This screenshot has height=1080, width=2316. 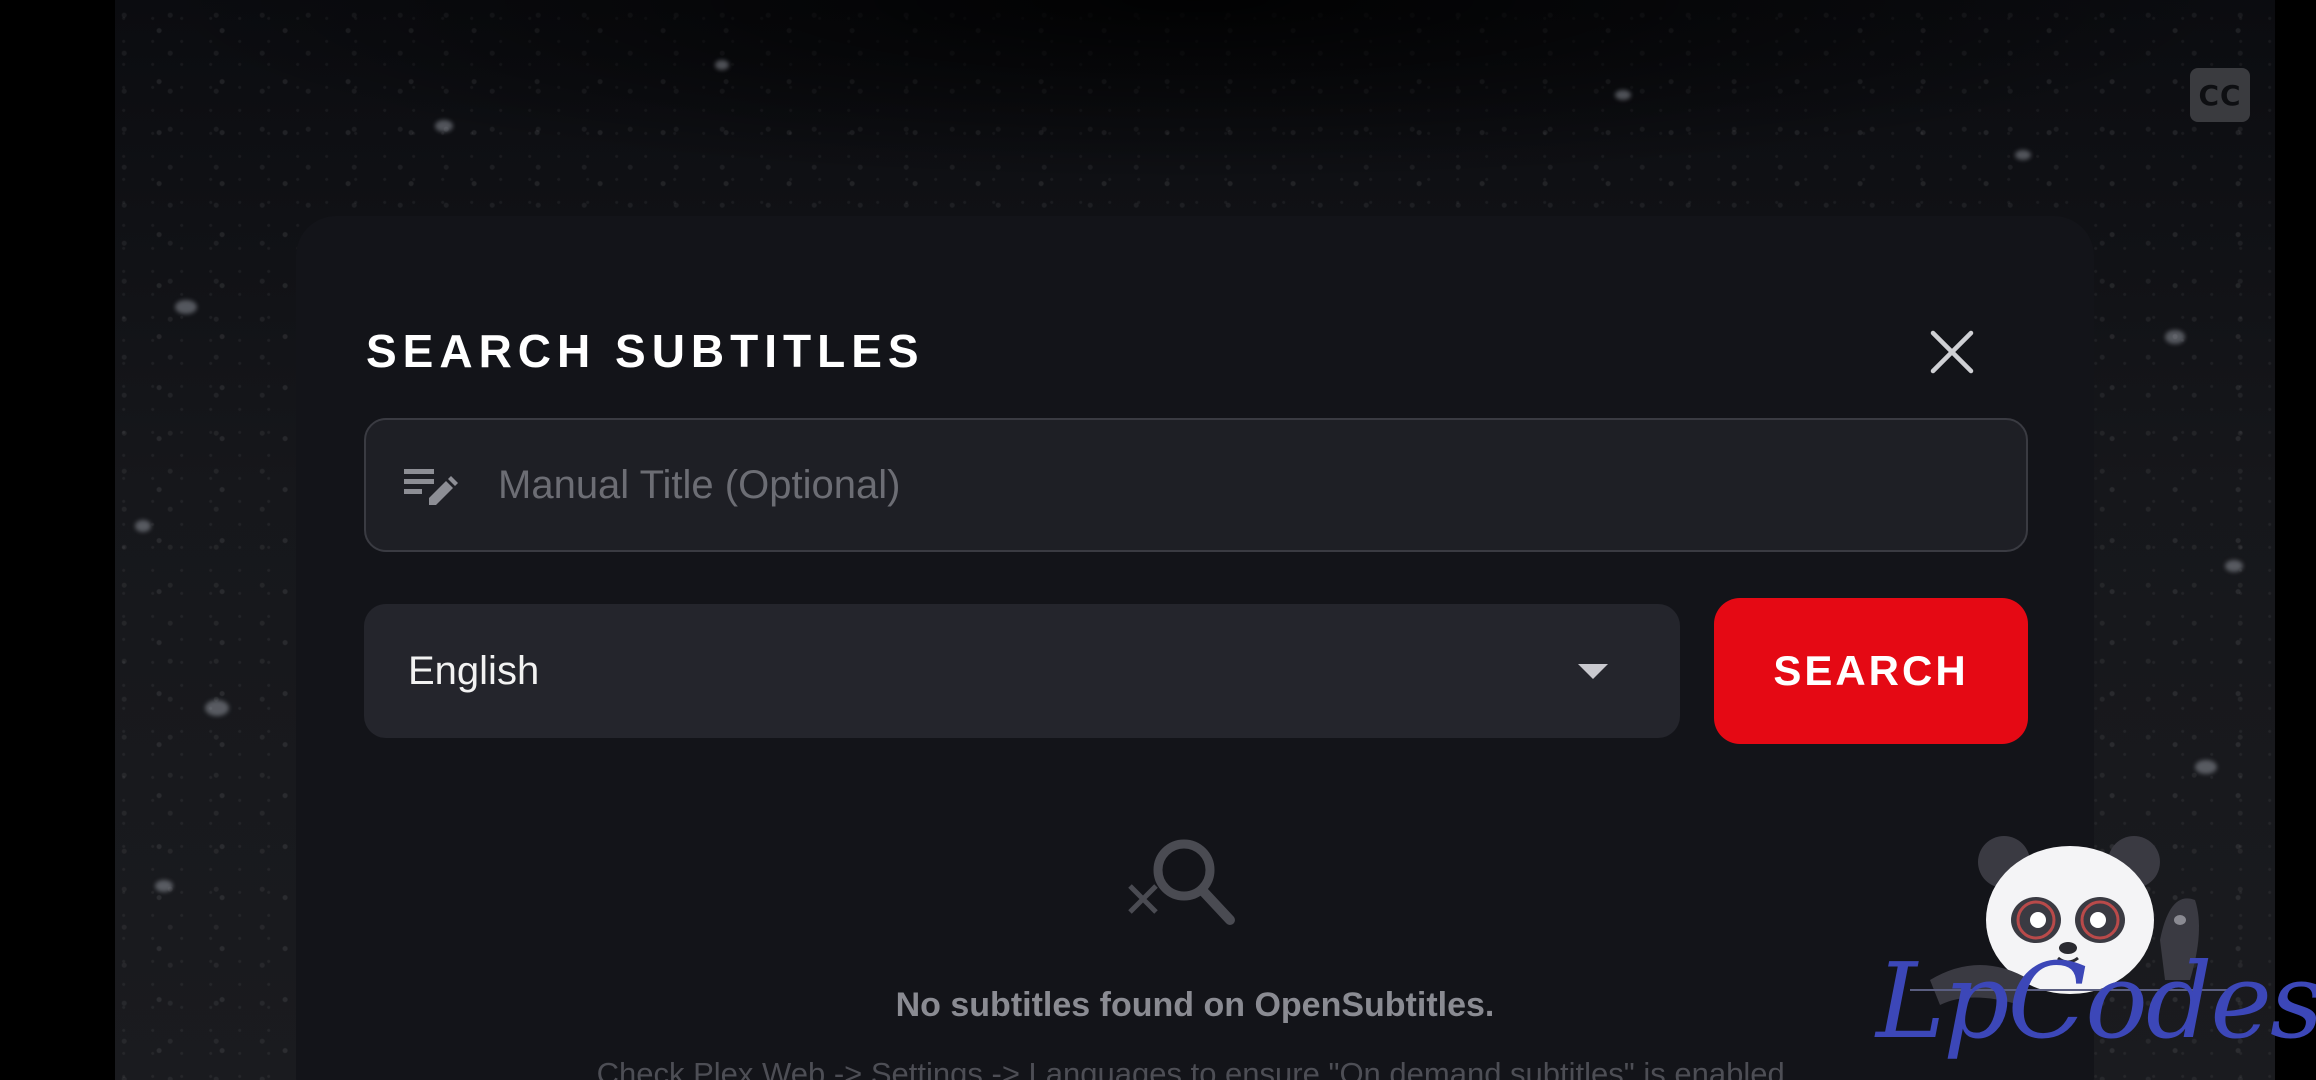 What do you see at coordinates (474, 670) in the screenshot?
I see `language-selected-value: English` at bounding box center [474, 670].